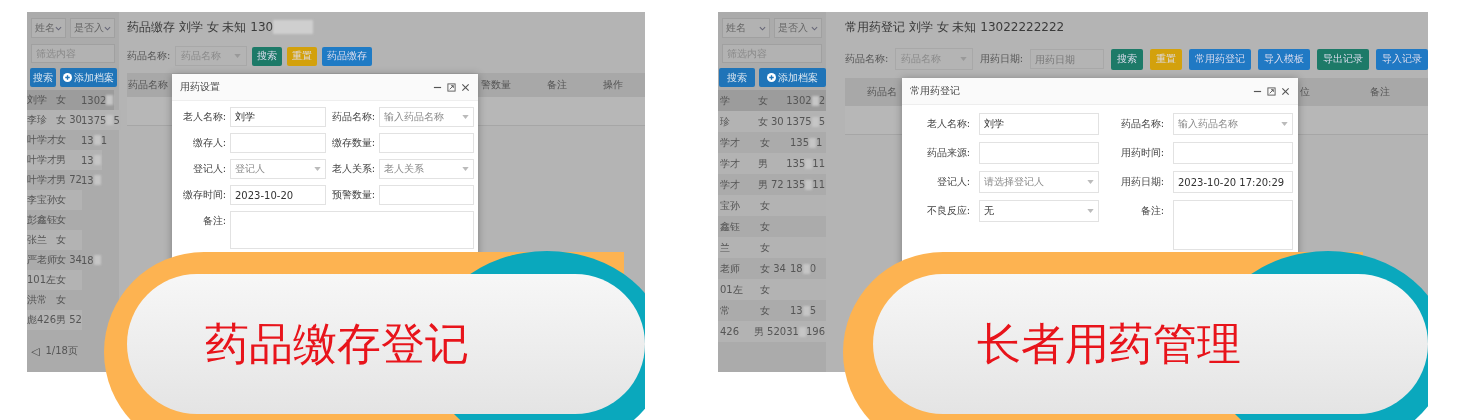  Describe the element at coordinates (41, 140) in the screenshot. I see `resident-name: 叶学才` at that location.